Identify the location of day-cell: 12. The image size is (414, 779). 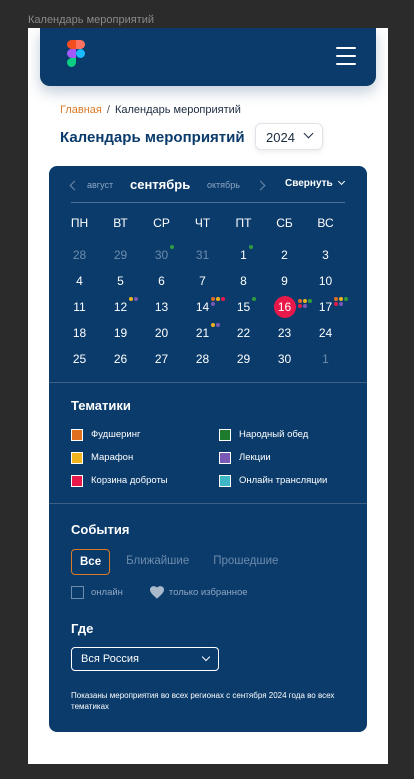
(120, 307).